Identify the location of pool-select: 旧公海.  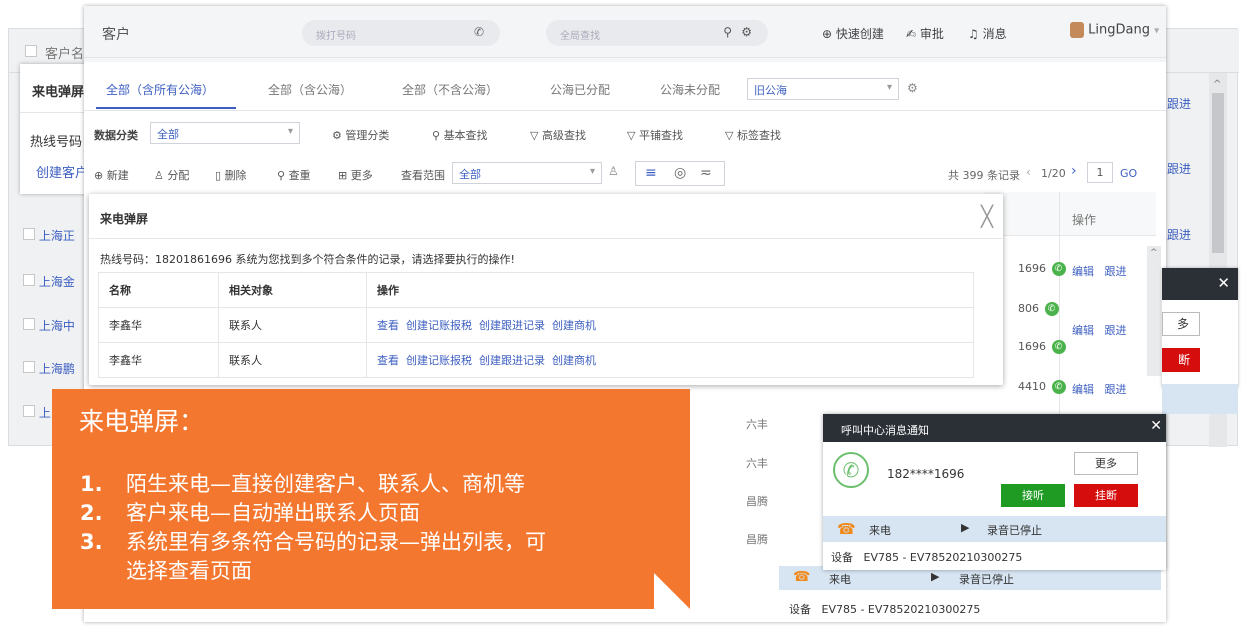
(823, 89).